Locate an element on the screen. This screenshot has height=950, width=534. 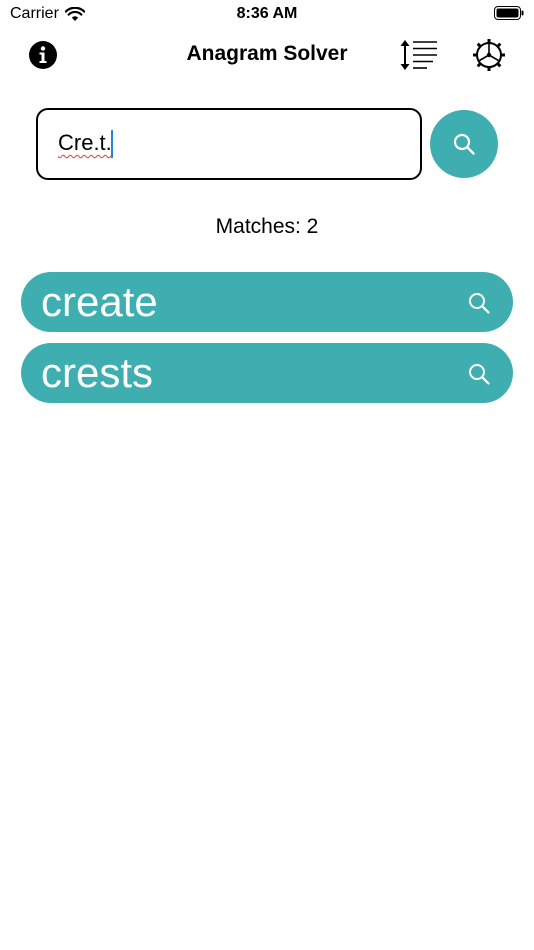
text-caret is located at coordinates (112, 144).